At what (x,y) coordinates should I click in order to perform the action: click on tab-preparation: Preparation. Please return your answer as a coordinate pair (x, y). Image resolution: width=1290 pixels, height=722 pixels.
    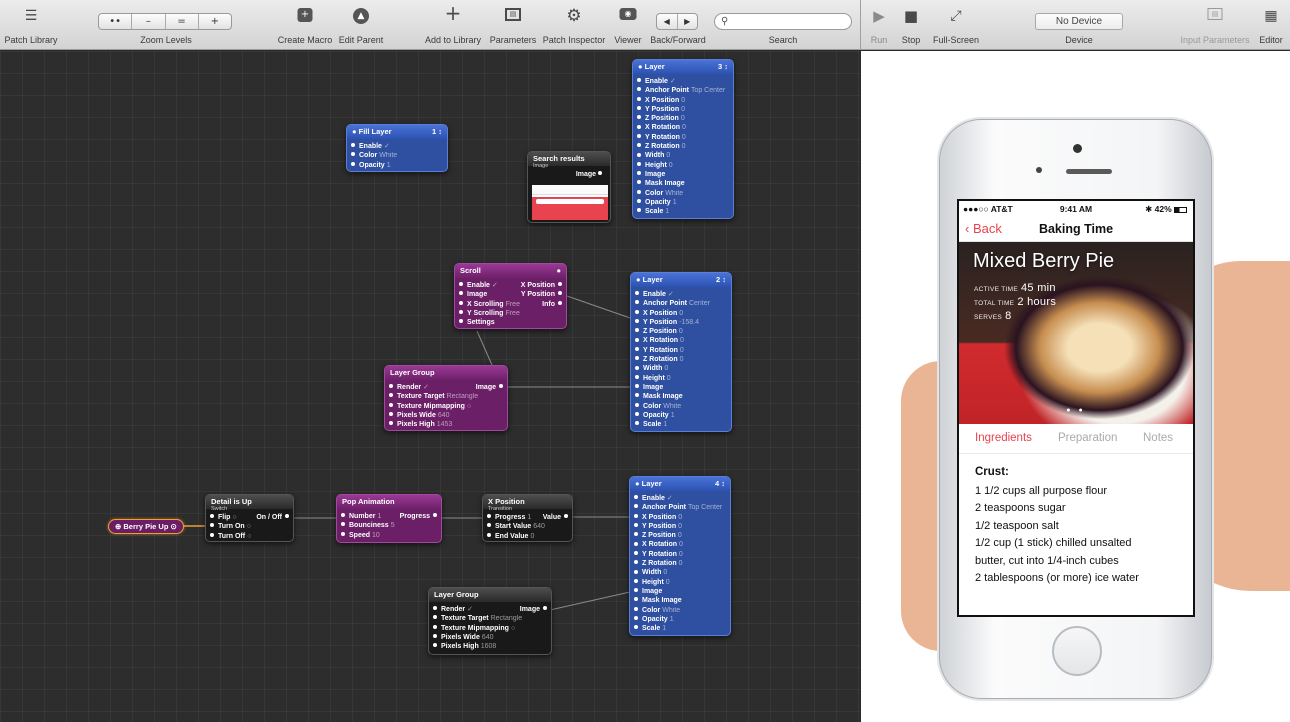
    Looking at the image, I should click on (1087, 438).